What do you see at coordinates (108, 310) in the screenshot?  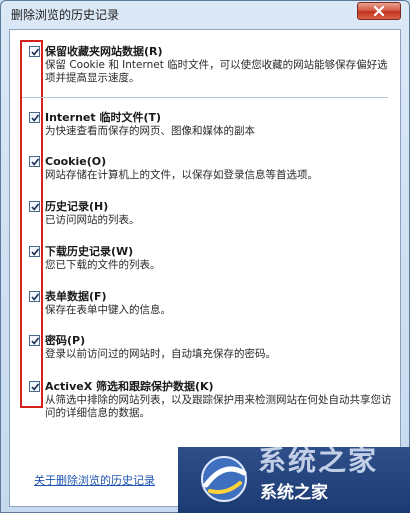 I see `option-description: 保存在表单中键入的信息。` at bounding box center [108, 310].